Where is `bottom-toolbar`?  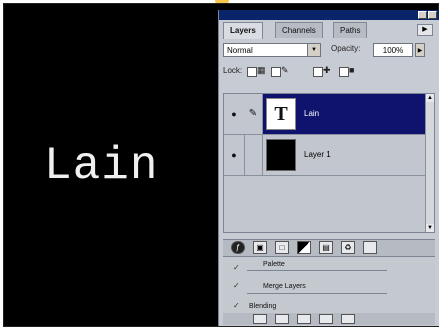
bottom-toolbar is located at coordinates (329, 319).